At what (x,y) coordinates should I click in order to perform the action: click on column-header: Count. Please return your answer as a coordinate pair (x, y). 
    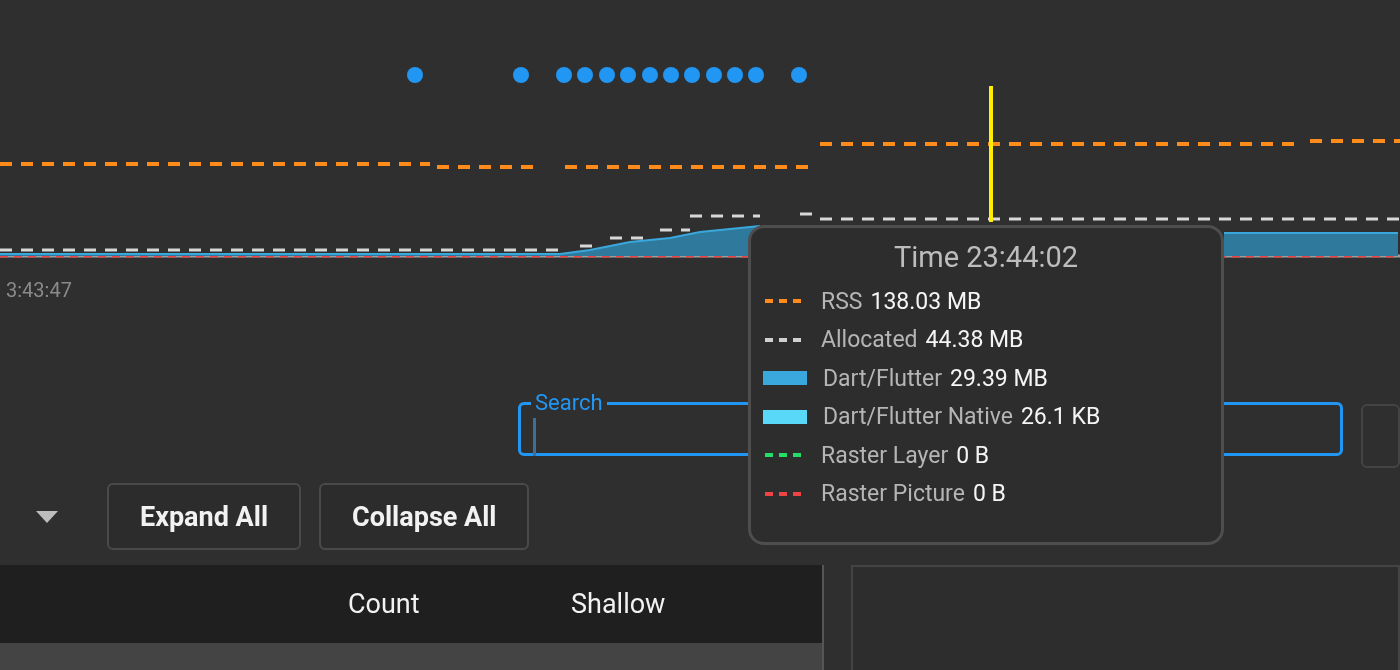
    Looking at the image, I should click on (384, 604).